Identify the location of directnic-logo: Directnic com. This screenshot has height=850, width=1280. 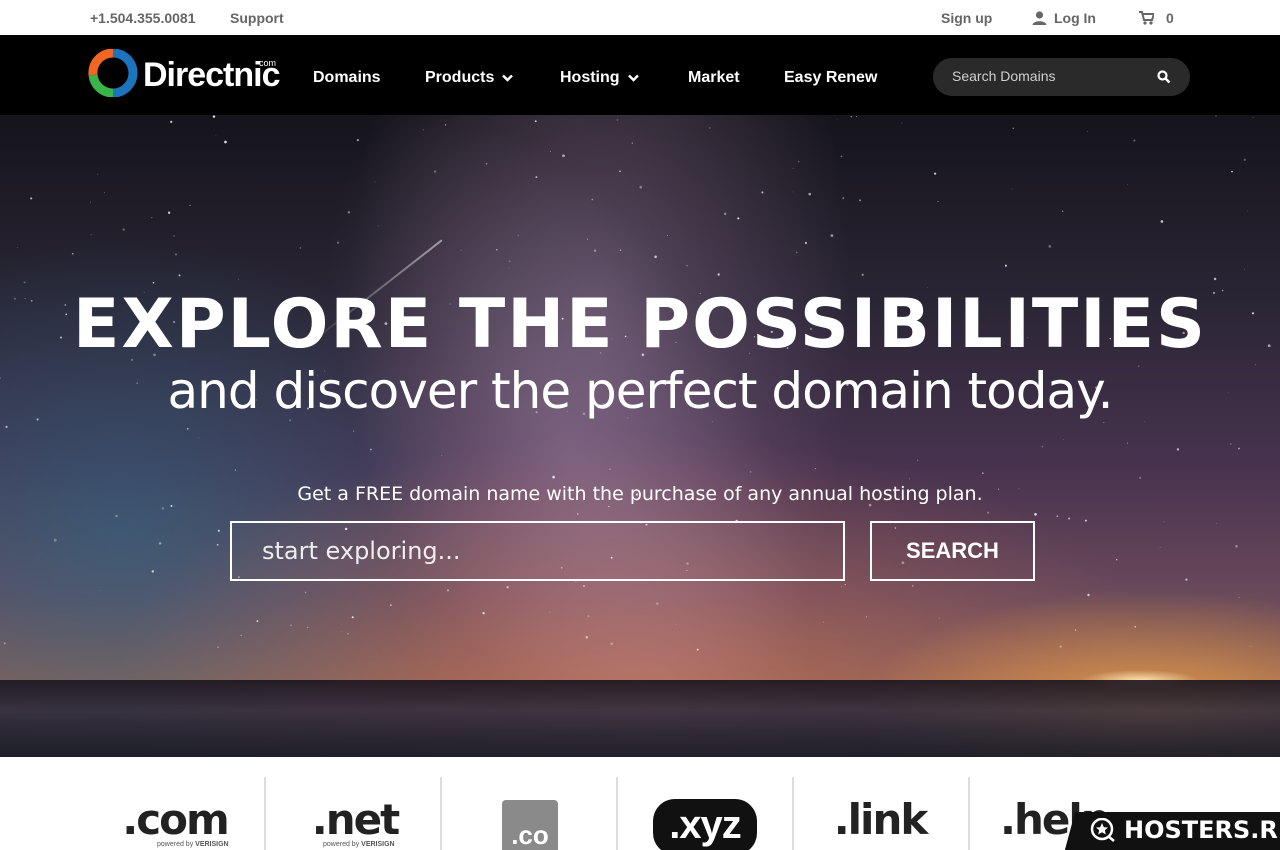
(184, 73).